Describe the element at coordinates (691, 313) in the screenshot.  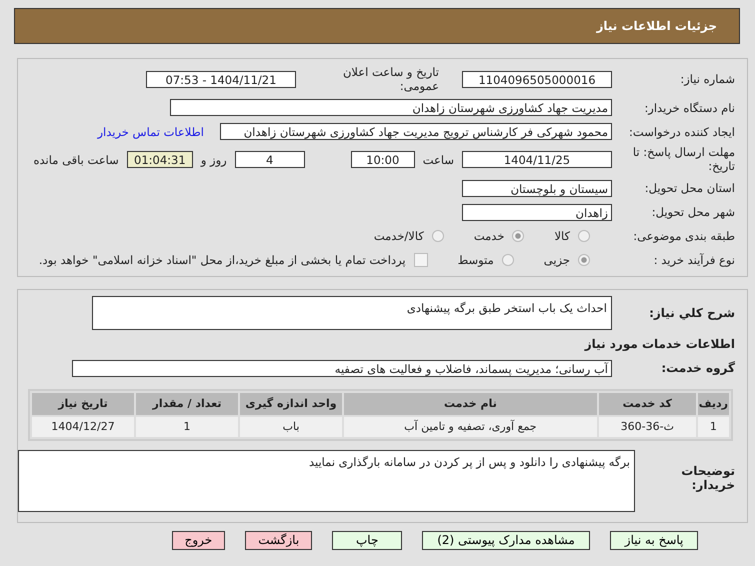
I see `field-label: شرح کلي نياز:` at that location.